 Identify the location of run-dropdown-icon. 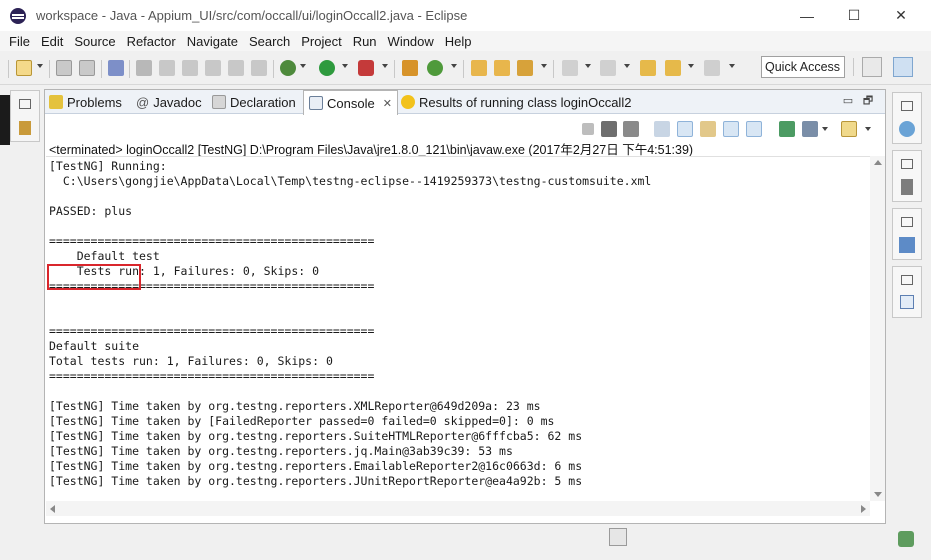
(345, 66).